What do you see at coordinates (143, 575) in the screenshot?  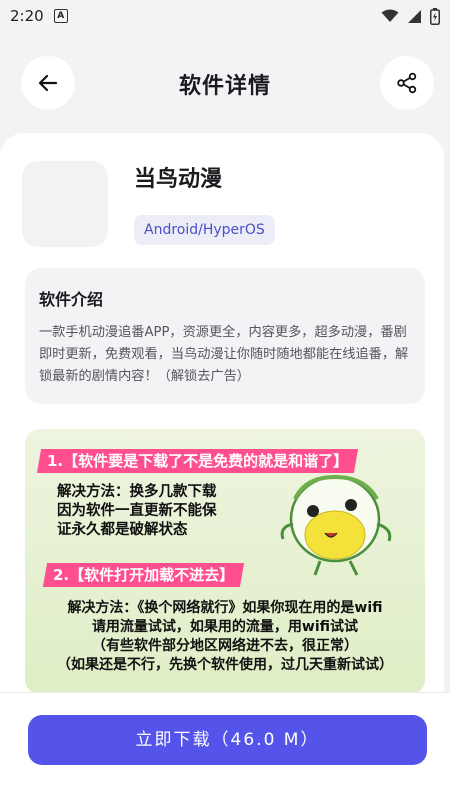 I see `promo-banner-2: 2.【软件打开加载不进去】` at bounding box center [143, 575].